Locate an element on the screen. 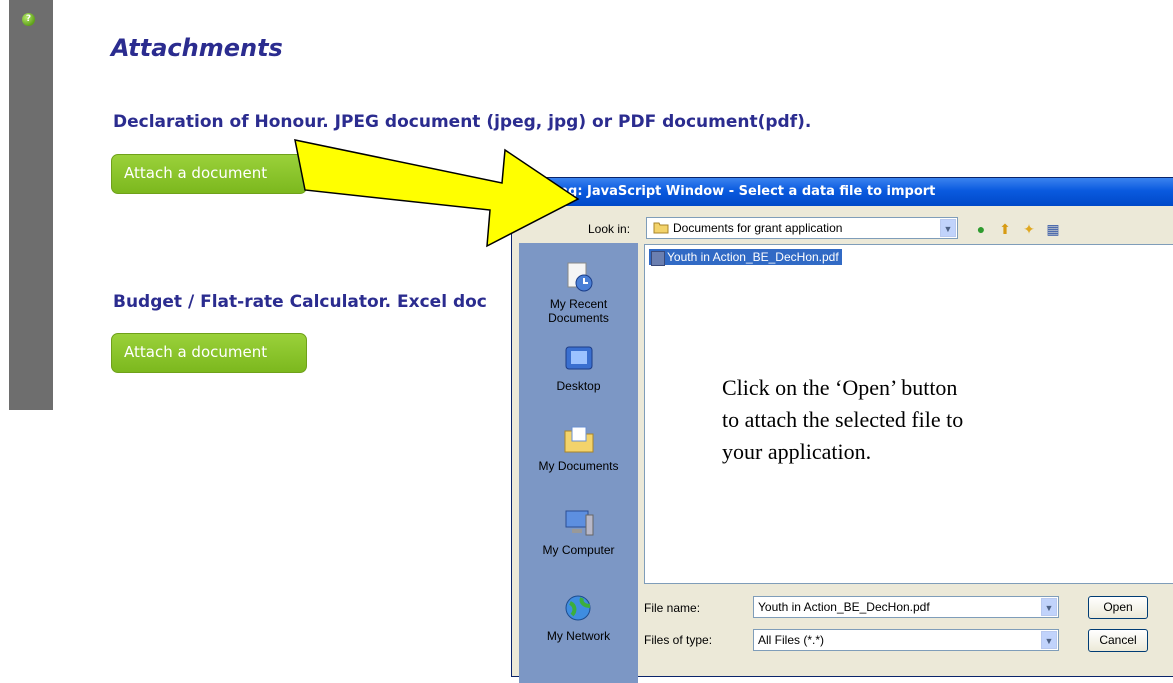  callout-arrow is located at coordinates (437, 193).